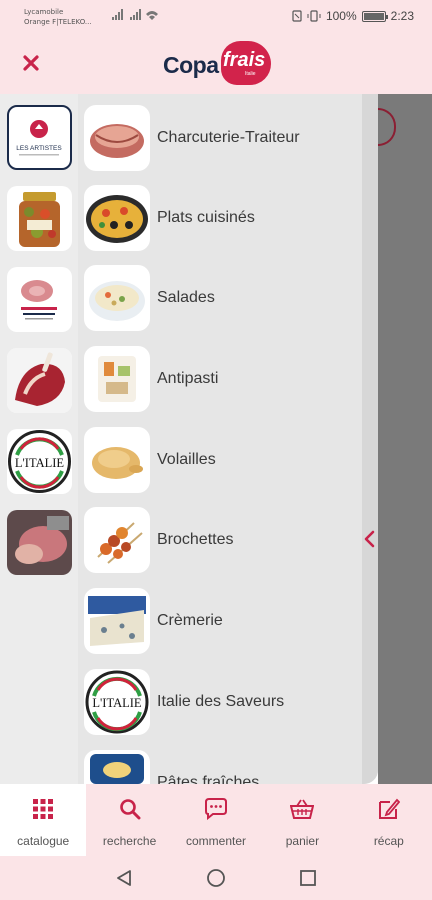 This screenshot has height=900, width=432. I want to click on system-nav-bar, so click(216, 878).